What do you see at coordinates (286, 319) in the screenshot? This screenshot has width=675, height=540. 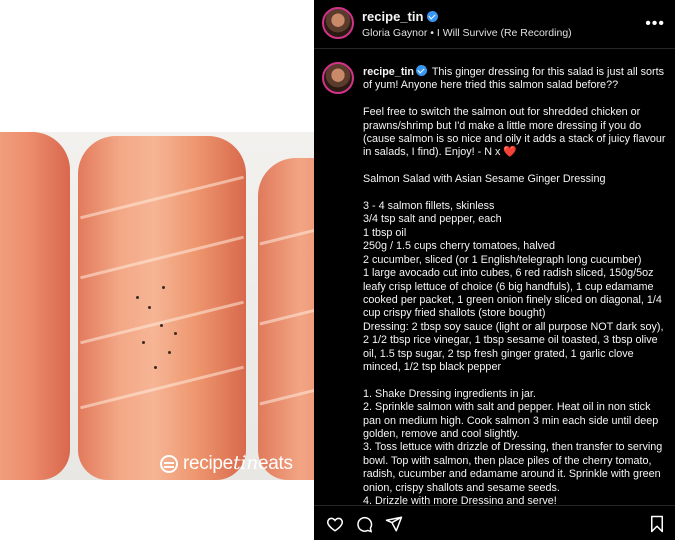 I see `salmon-fillet-right` at bounding box center [286, 319].